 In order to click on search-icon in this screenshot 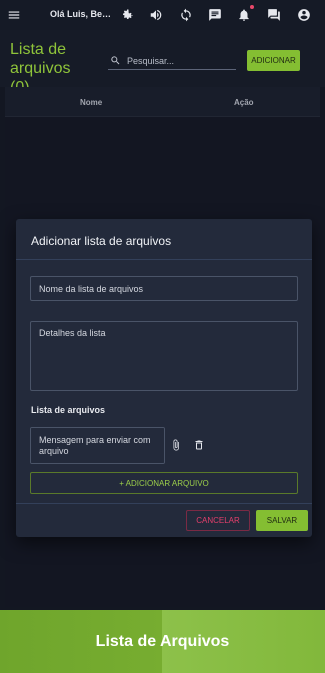, I will do `click(115, 60)`.